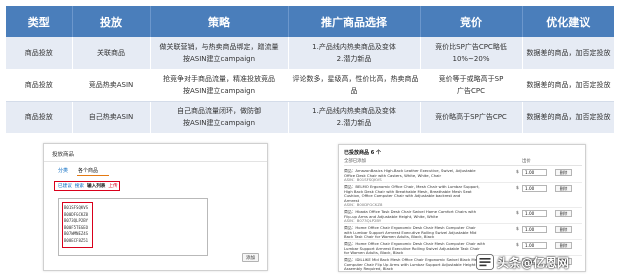  What do you see at coordinates (76, 214) in the screenshot?
I see `asin-entry: B00DFGCKZ8` at bounding box center [76, 214].